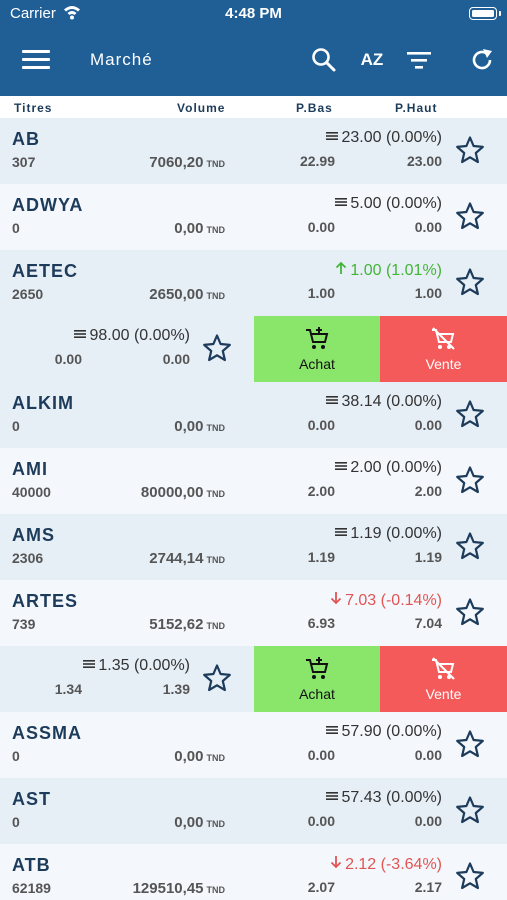  Describe the element at coordinates (45, 601) in the screenshot. I see `stock-symbol: ARTES` at that location.